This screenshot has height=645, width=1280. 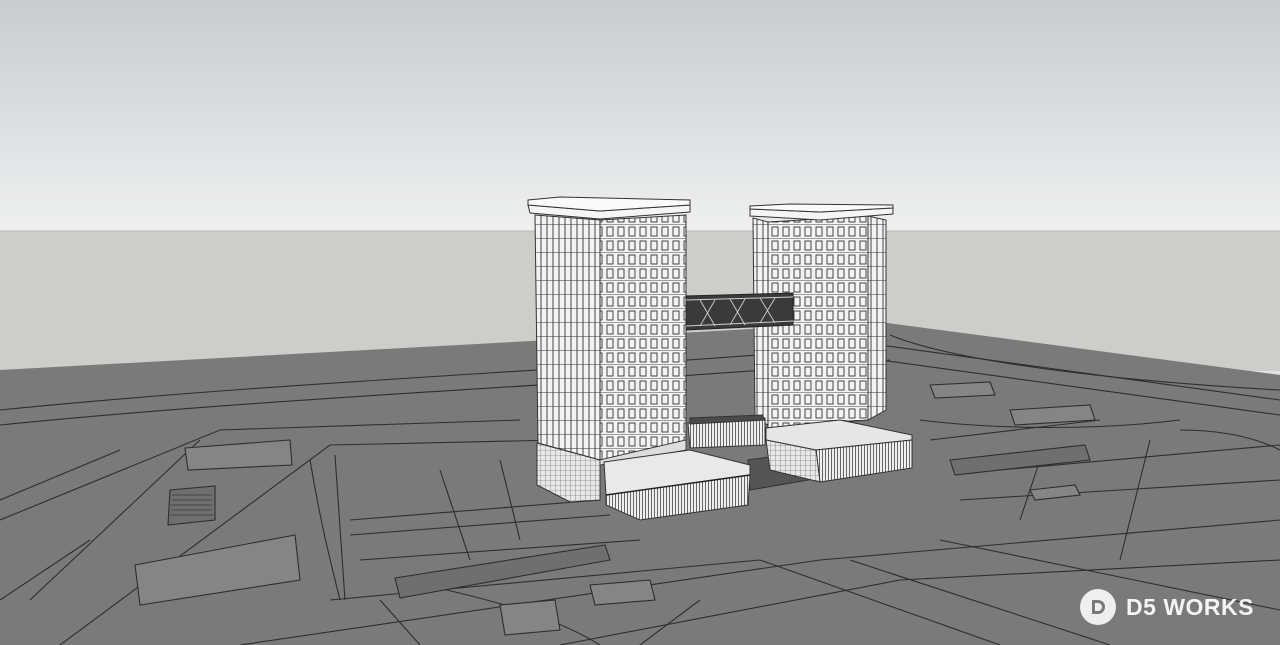 What do you see at coordinates (739, 311) in the screenshot?
I see `sky-bridge` at bounding box center [739, 311].